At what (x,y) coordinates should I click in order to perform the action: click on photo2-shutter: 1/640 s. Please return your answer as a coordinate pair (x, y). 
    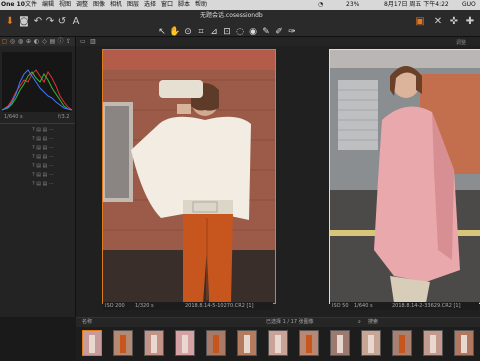
    Looking at the image, I should click on (363, 306).